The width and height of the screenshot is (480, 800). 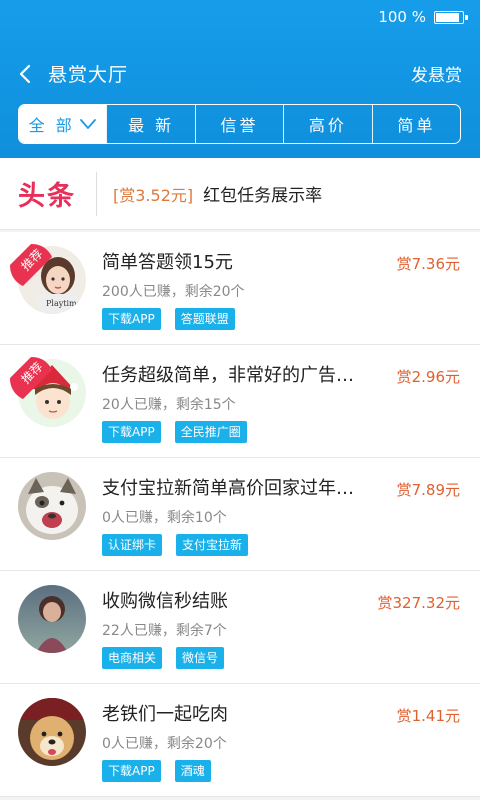 I want to click on list-item: 收购微信秒结账 赏327.32元 22人已赚，剩余7个 电商相关 微信号, so click(x=240, y=627).